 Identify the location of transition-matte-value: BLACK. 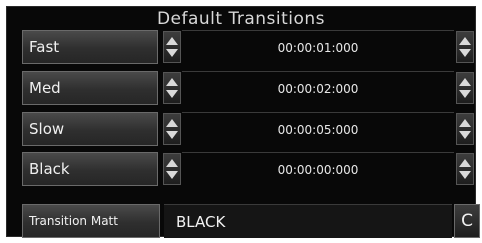
(308, 221).